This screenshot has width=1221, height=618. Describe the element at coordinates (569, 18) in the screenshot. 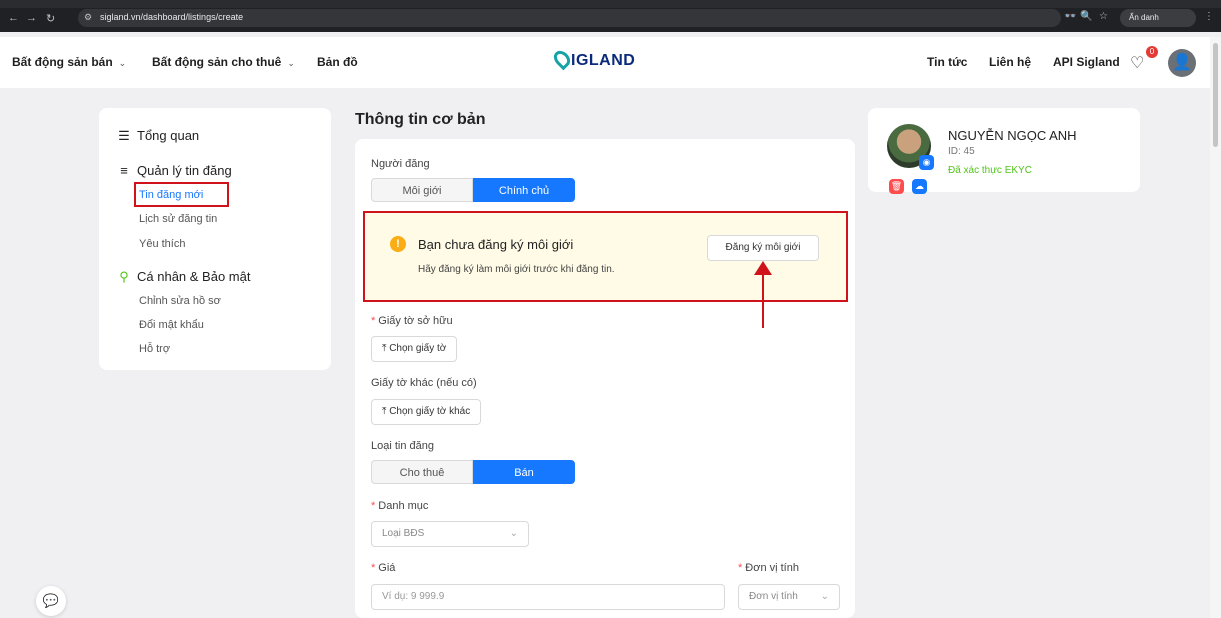

I see `address-bar: ⚙ sigland.vn/dashboard/listings/create` at that location.